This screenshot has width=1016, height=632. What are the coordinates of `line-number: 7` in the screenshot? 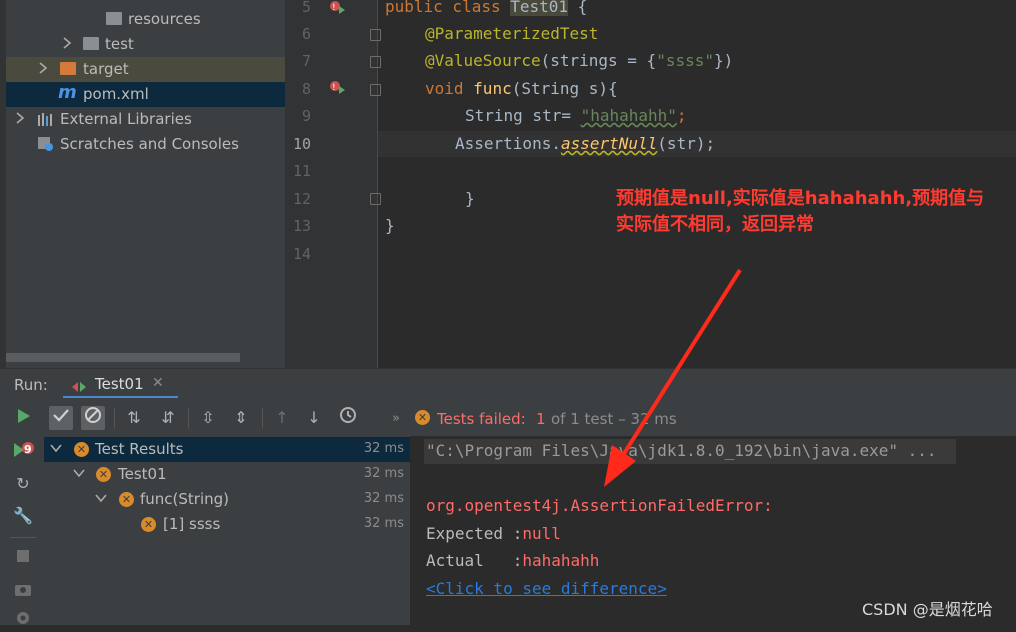 It's located at (306, 61).